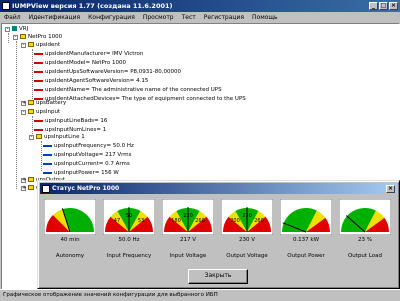 Image resolution: width=400 pixels, height=301 pixels. Describe the element at coordinates (218, 276) in the screenshot. I see `close-button: Закрыть` at that location.